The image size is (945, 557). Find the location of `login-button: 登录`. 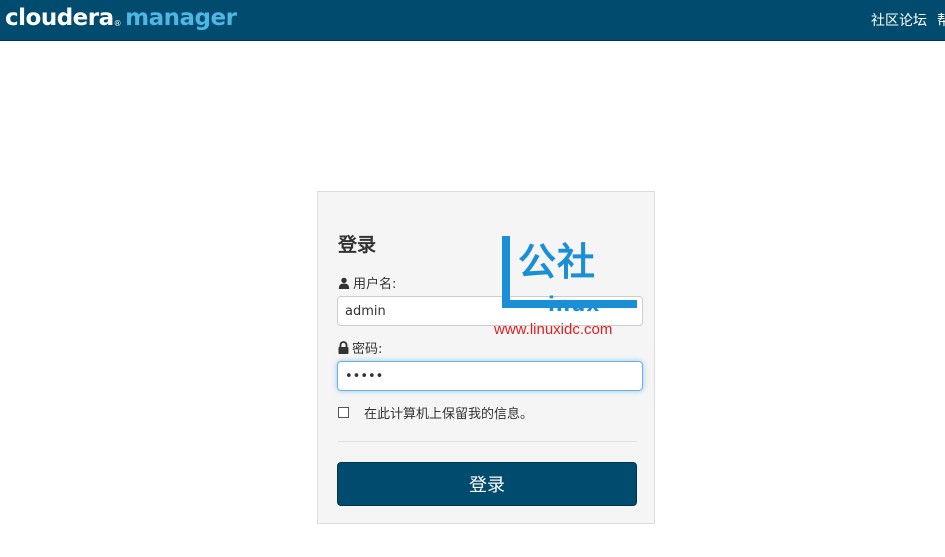

login-button: 登录 is located at coordinates (487, 484).